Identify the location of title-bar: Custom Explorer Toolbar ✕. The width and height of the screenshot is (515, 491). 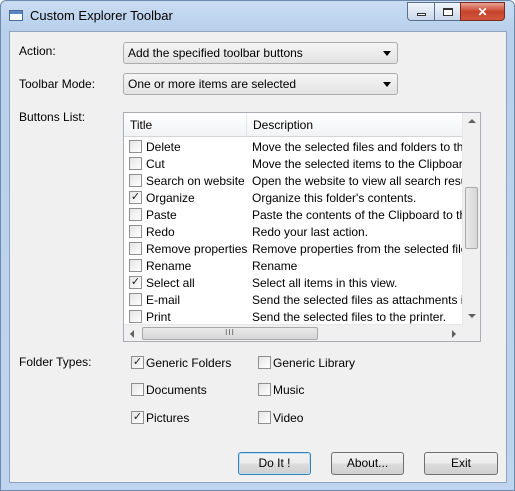
(257, 16).